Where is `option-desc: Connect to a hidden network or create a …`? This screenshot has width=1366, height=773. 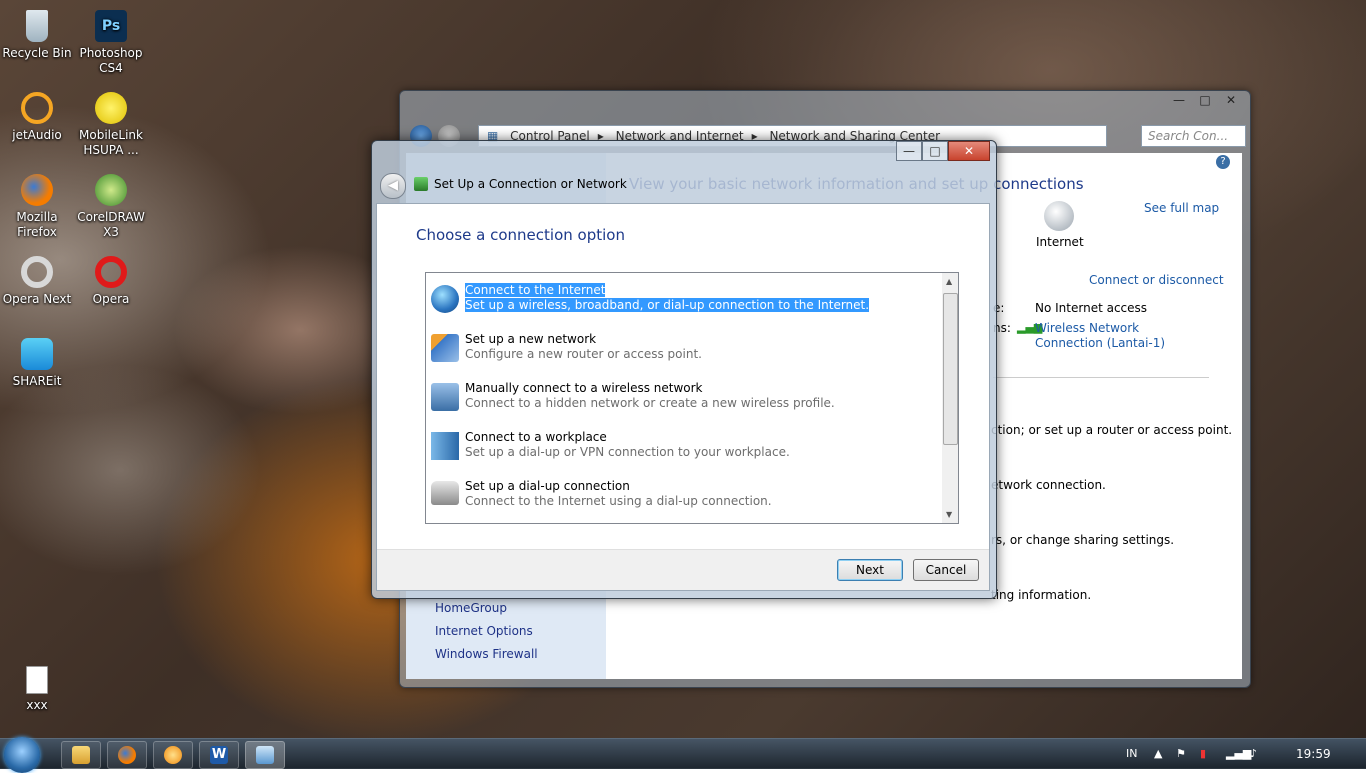
option-desc: Connect to a hidden network or create a … is located at coordinates (650, 403).